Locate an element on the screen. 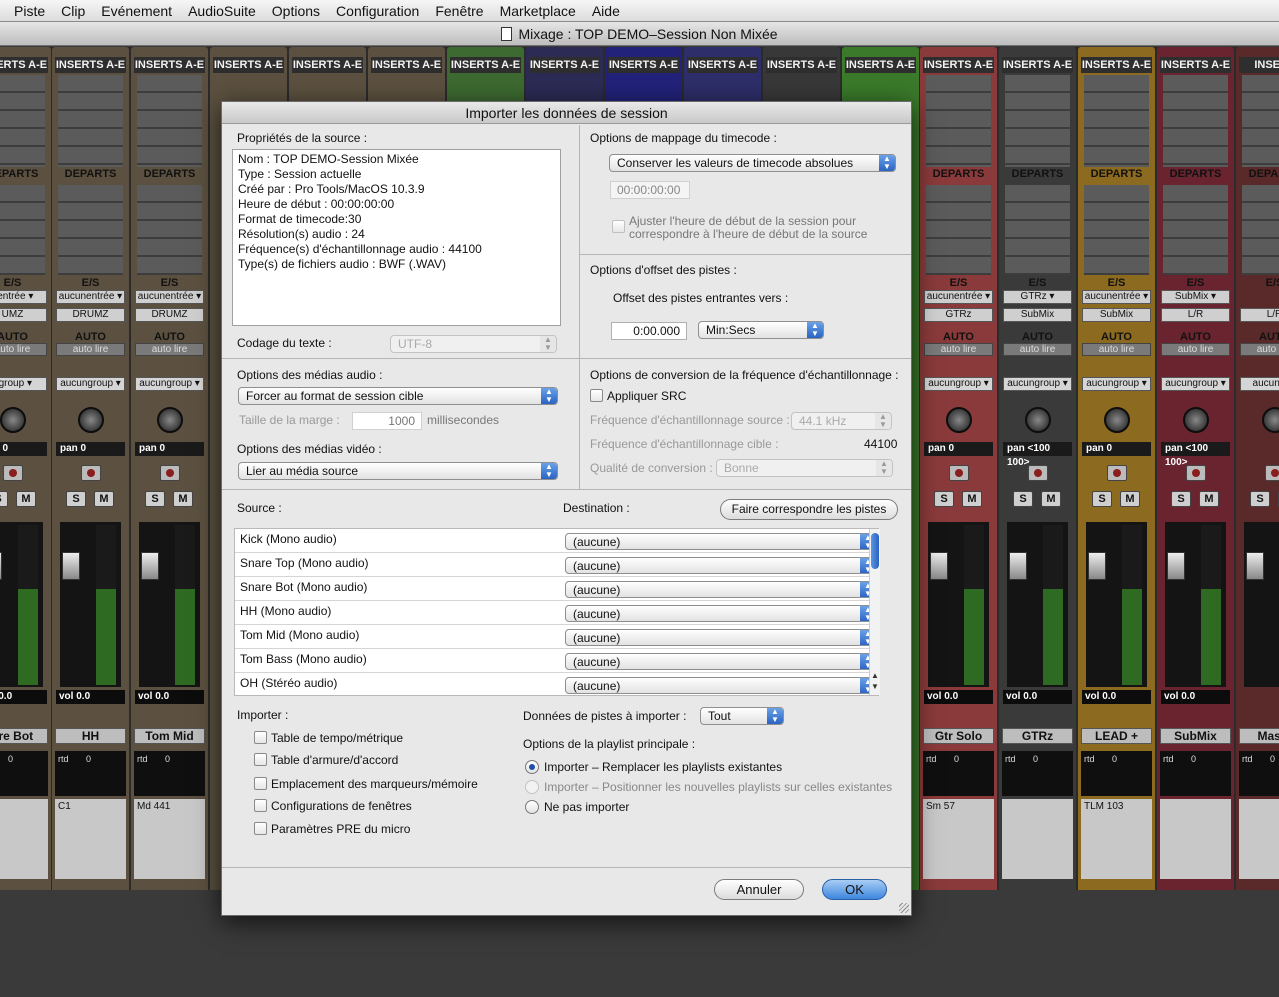 Image resolution: width=1279 pixels, height=997 pixels. adjust-start-checkbox is located at coordinates (618, 226).